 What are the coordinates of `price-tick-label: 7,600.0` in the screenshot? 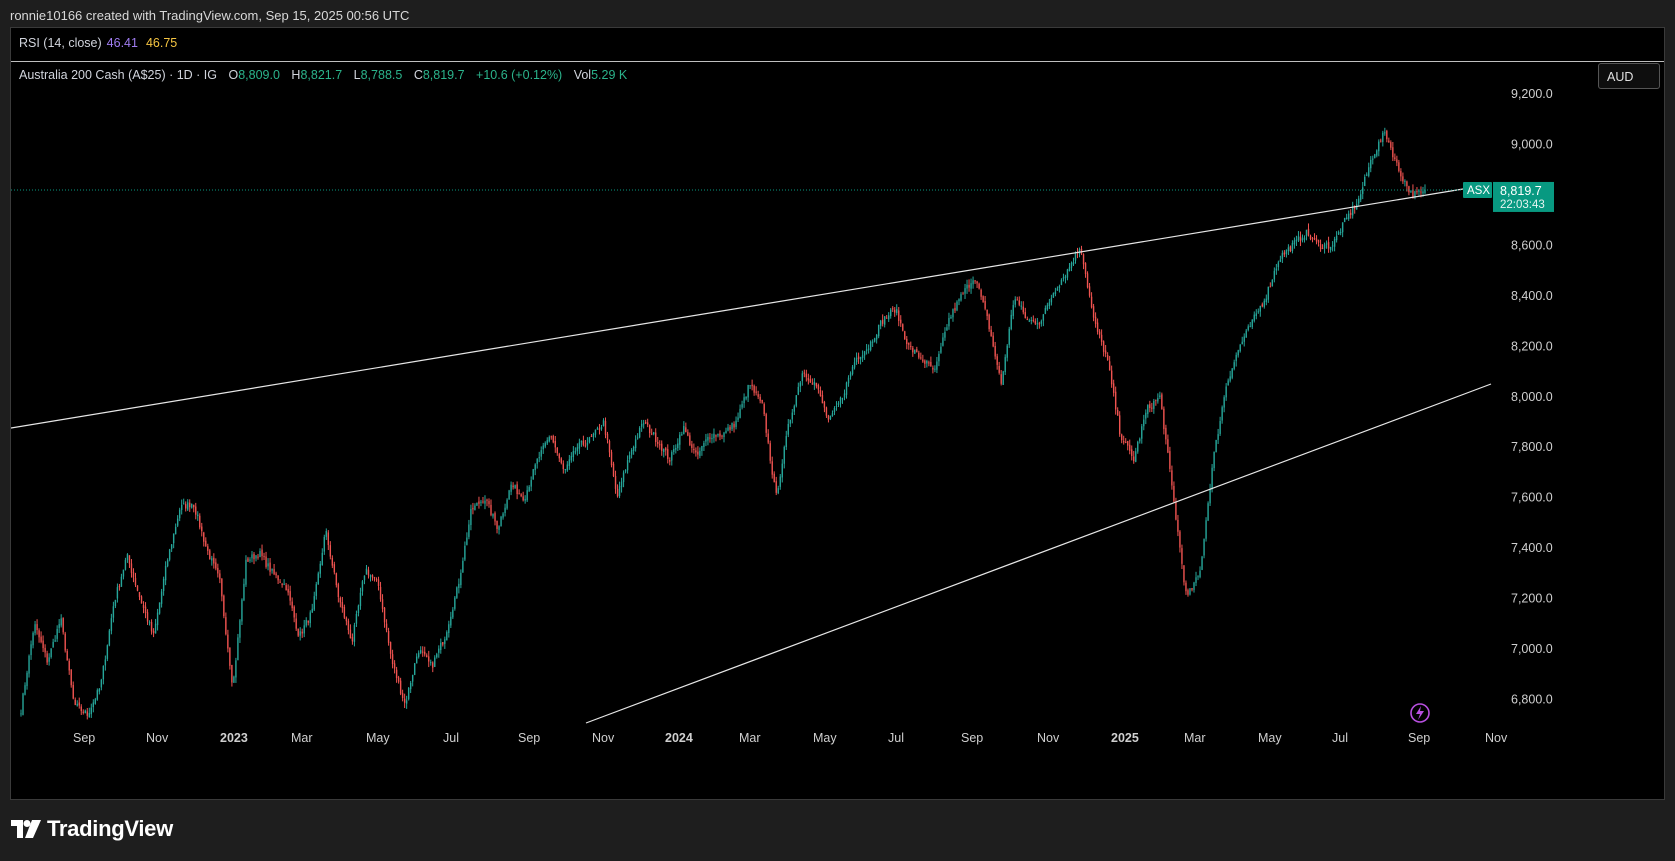 It's located at (1532, 498).